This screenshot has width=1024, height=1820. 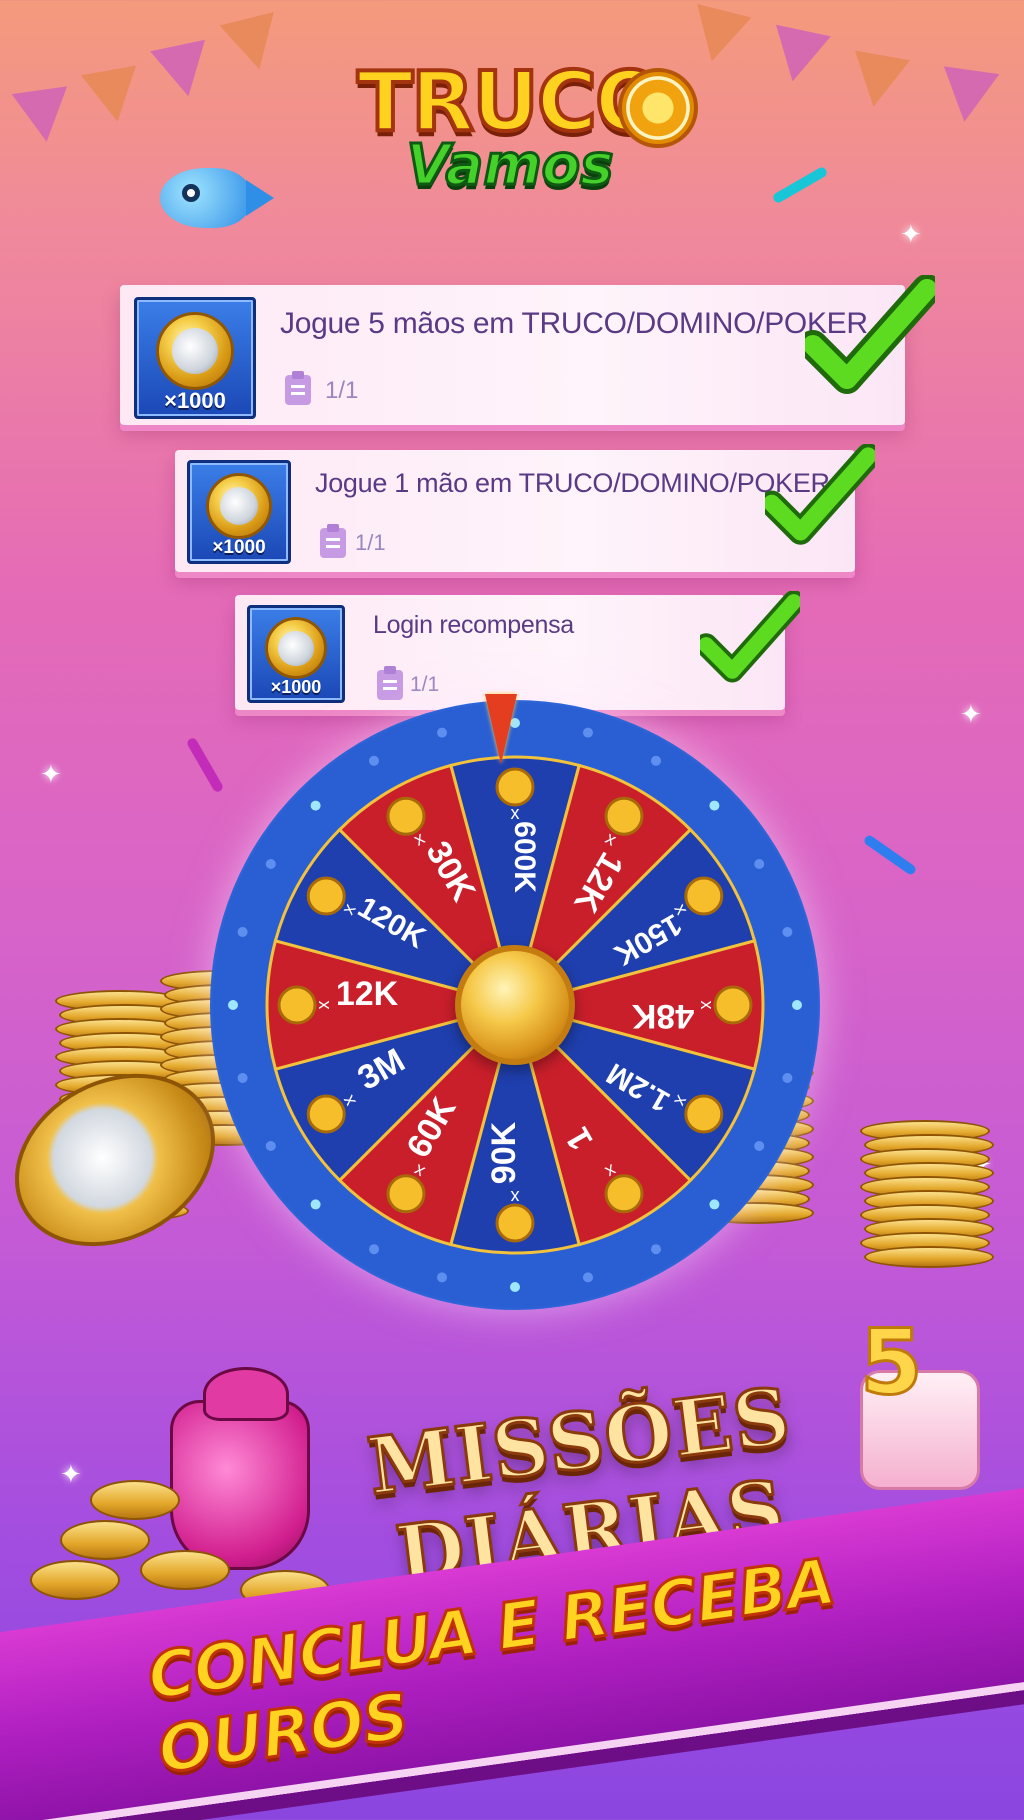 What do you see at coordinates (929, 1257) in the screenshot?
I see `stacked-coin` at bounding box center [929, 1257].